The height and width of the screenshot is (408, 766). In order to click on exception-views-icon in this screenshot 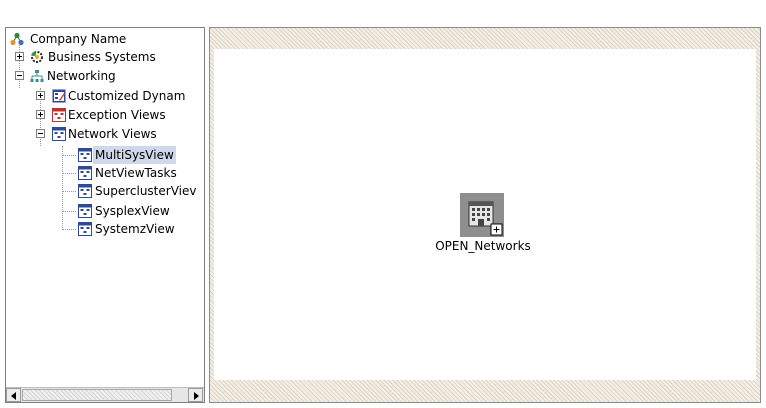, I will do `click(59, 115)`.